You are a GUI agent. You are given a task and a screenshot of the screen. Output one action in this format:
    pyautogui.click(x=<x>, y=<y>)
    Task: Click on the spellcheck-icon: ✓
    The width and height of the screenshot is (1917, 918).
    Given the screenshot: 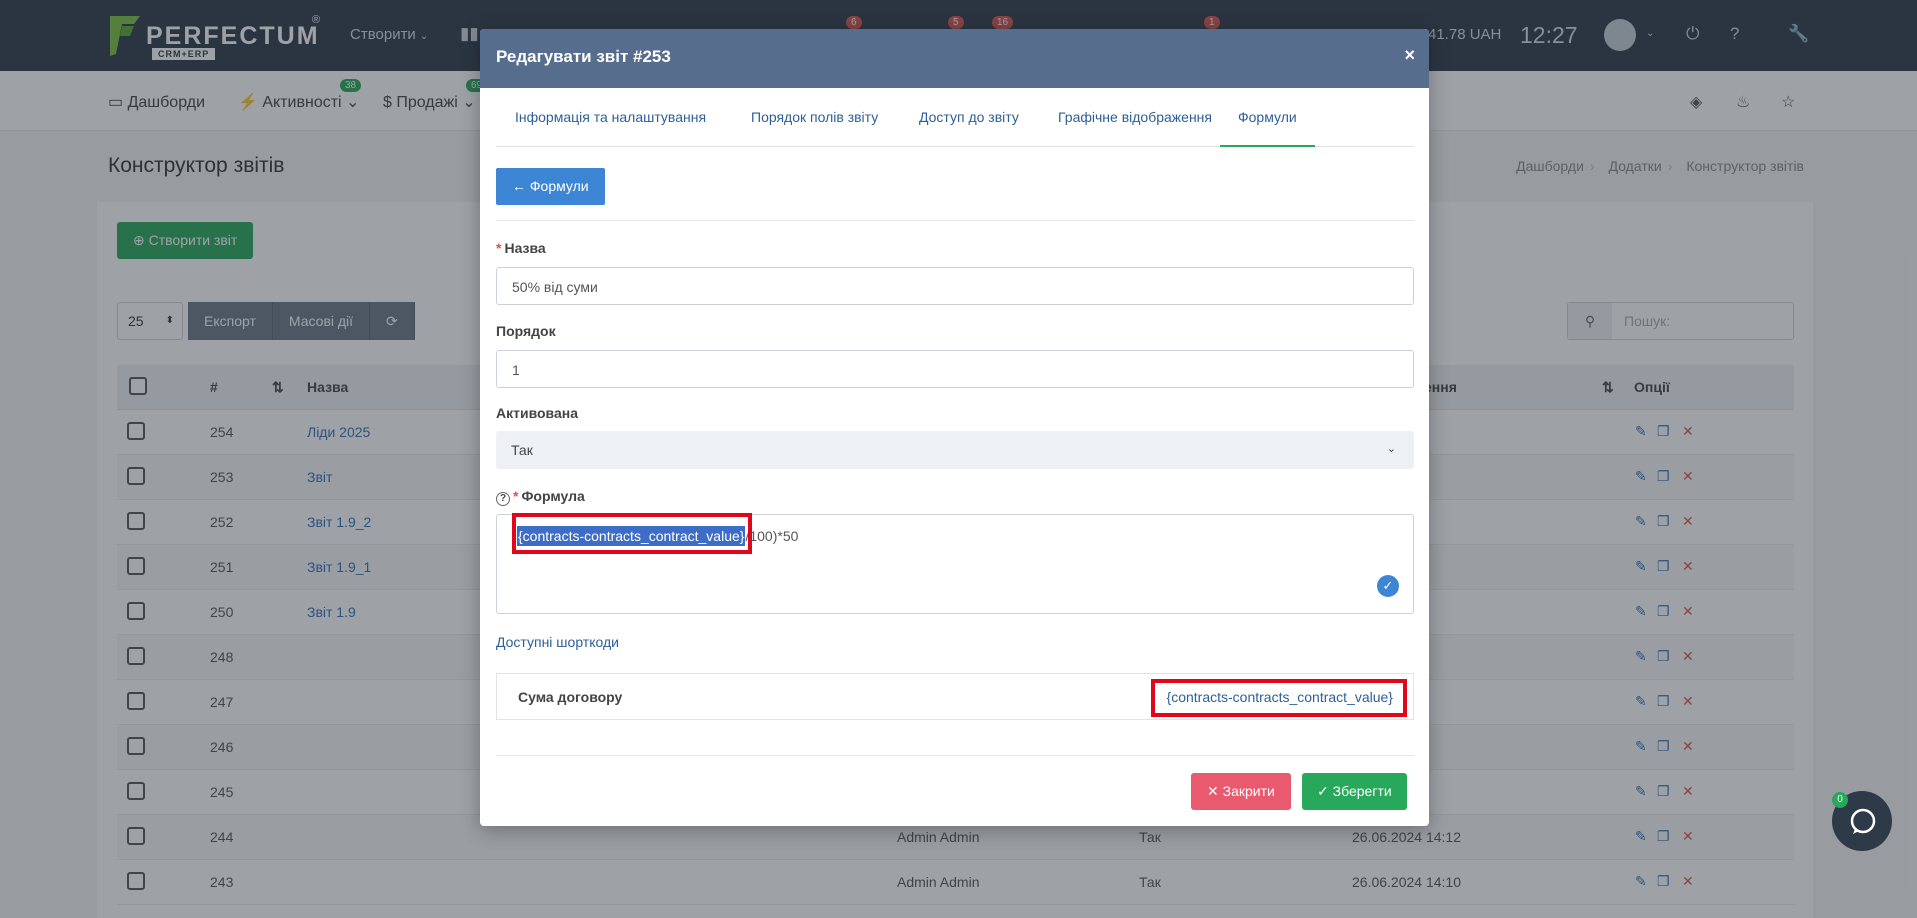 What is the action you would take?
    pyautogui.click(x=1388, y=586)
    